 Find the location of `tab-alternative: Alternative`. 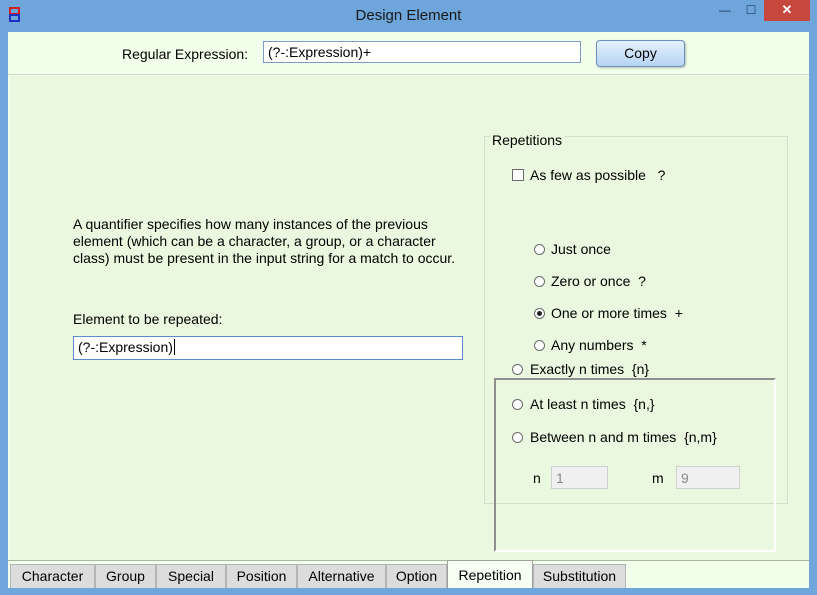

tab-alternative: Alternative is located at coordinates (341, 576).